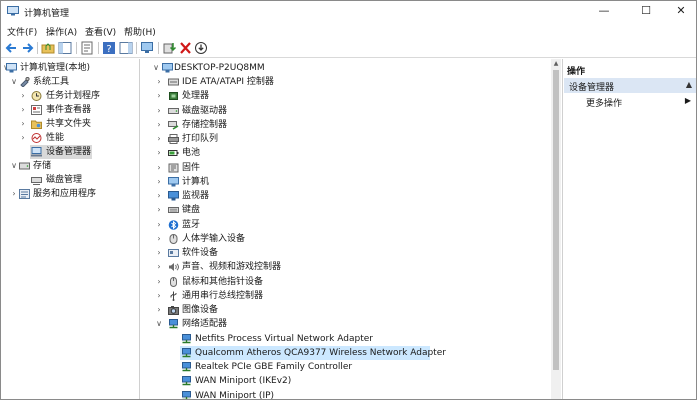 This screenshot has width=697, height=400. Describe the element at coordinates (343, 111) in the screenshot. I see `device-category-row: › 磁盘驱动器` at that location.